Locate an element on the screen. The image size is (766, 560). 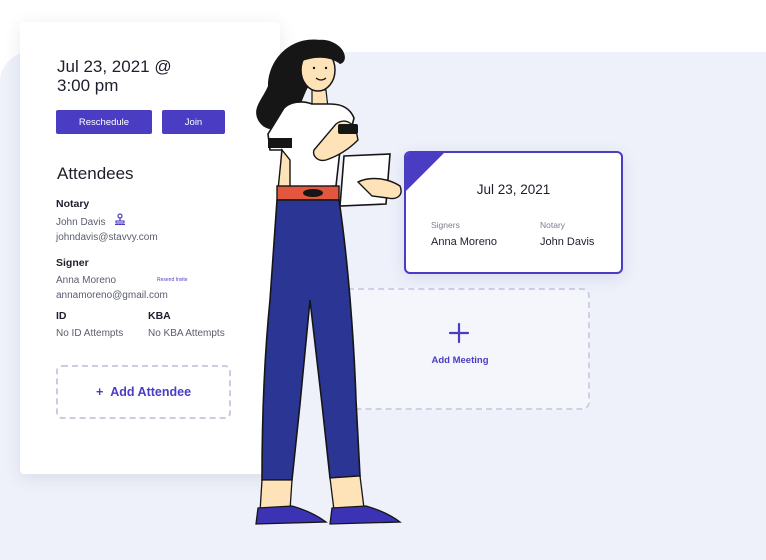
signer-role-label: Signer is located at coordinates (72, 263).